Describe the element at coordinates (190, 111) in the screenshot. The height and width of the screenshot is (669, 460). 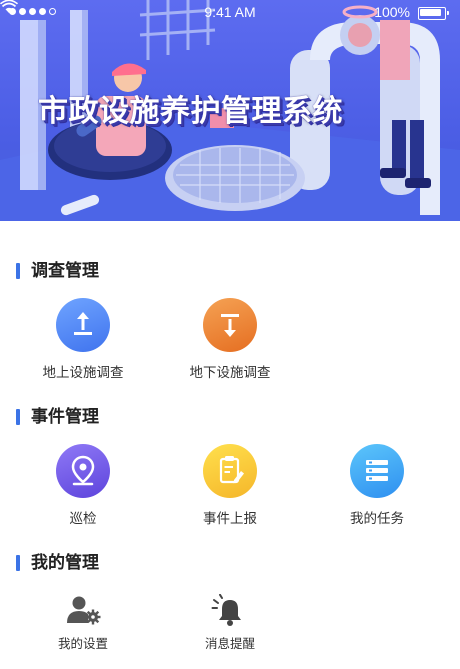
I see `app-title: 市政设施养护管理系统` at that location.